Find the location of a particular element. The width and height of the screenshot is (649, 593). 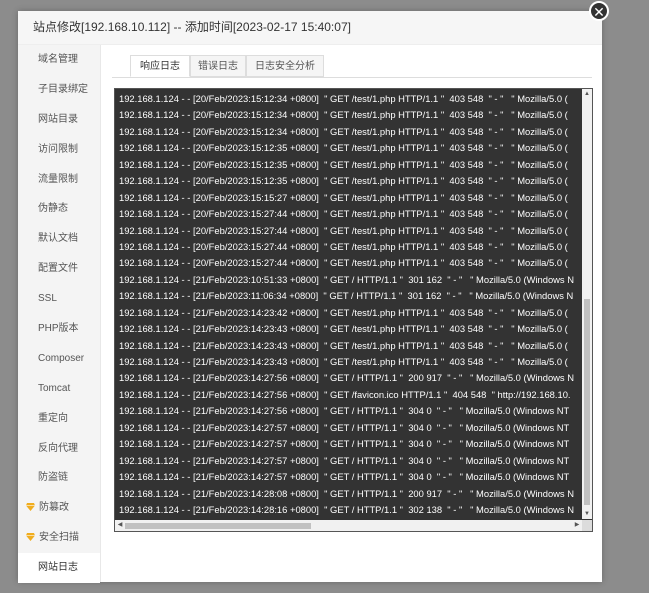

sidebar-item: 反向代理 is located at coordinates (59, 449).